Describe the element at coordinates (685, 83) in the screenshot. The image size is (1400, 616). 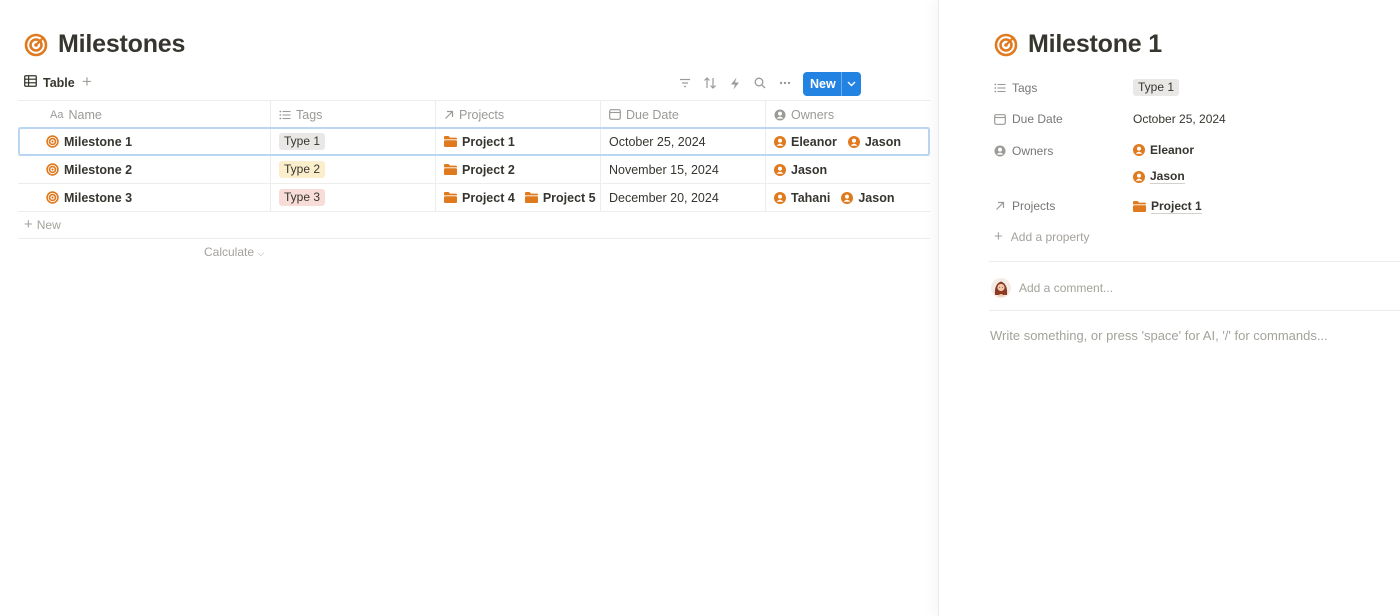
I see `filter-icon` at that location.